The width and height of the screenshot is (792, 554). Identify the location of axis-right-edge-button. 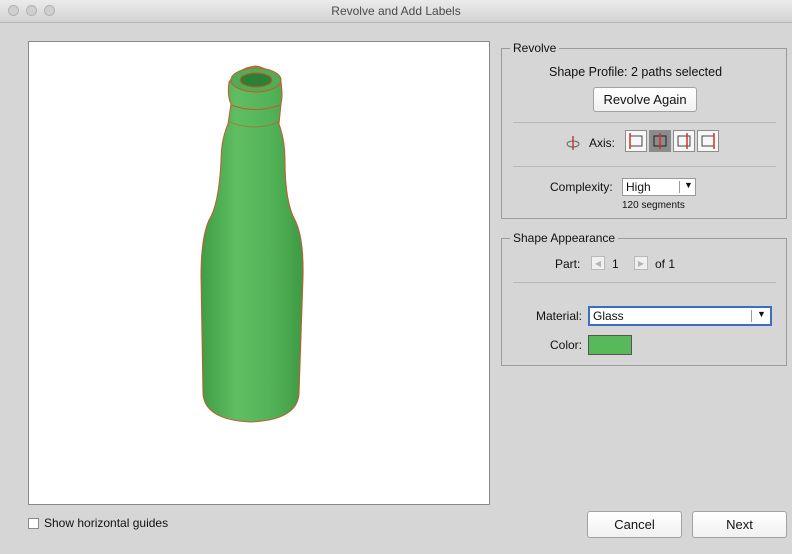
(708, 141).